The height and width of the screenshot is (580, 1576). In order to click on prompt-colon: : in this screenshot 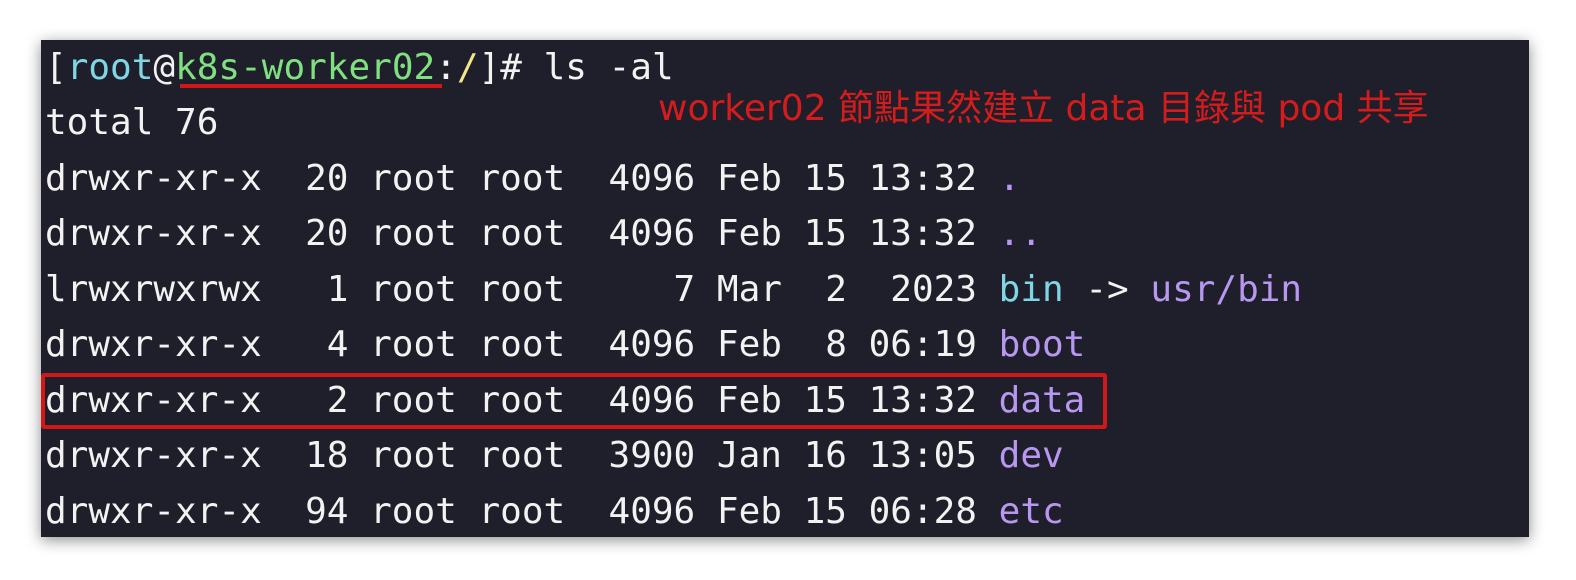, I will do `click(446, 67)`.